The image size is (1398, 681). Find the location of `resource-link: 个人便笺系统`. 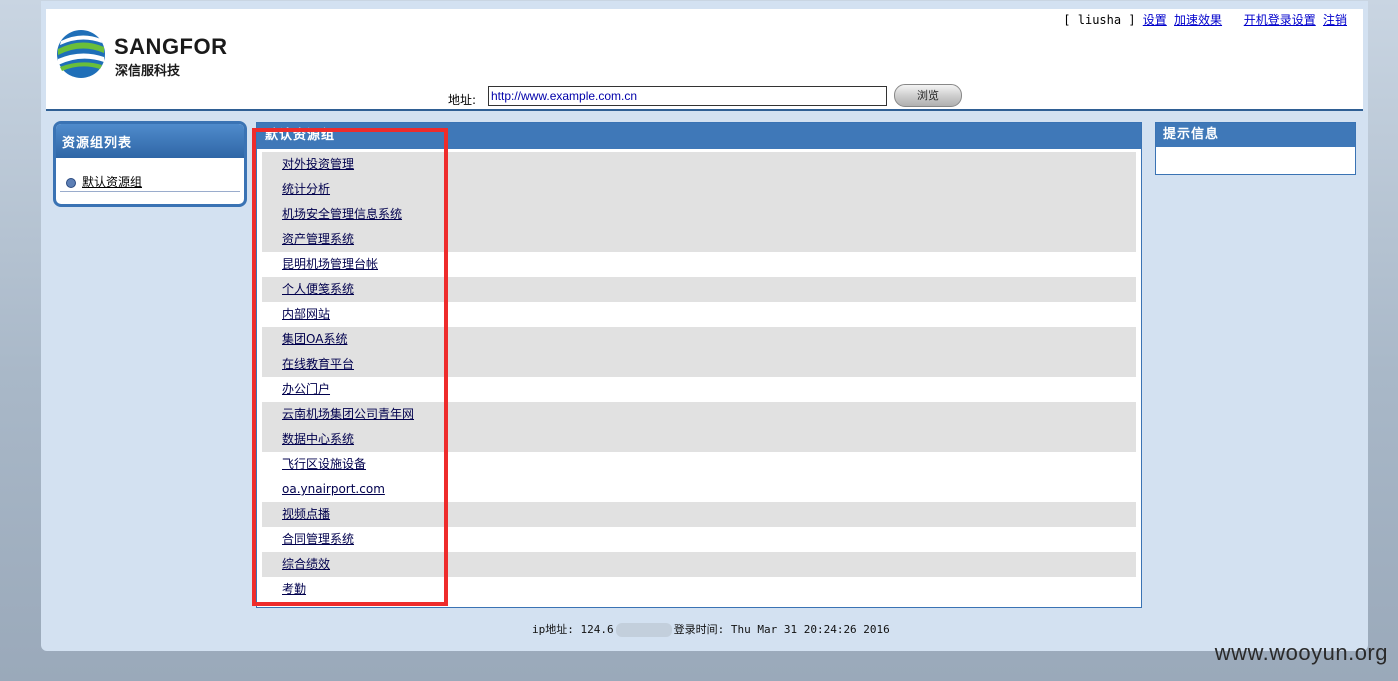

resource-link: 个人便笺系统 is located at coordinates (318, 289).